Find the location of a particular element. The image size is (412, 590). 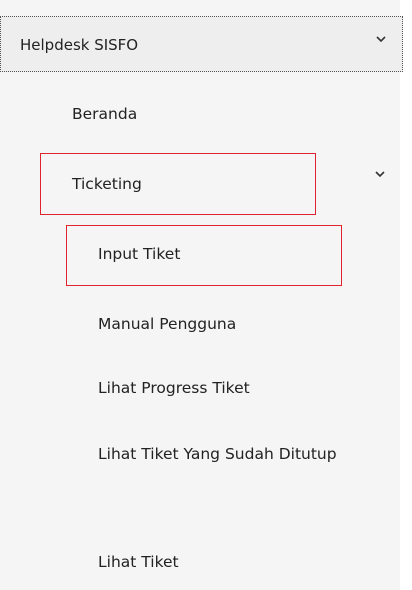

submenu-item-manual-pengguna: Manual Pengguna is located at coordinates (167, 324).